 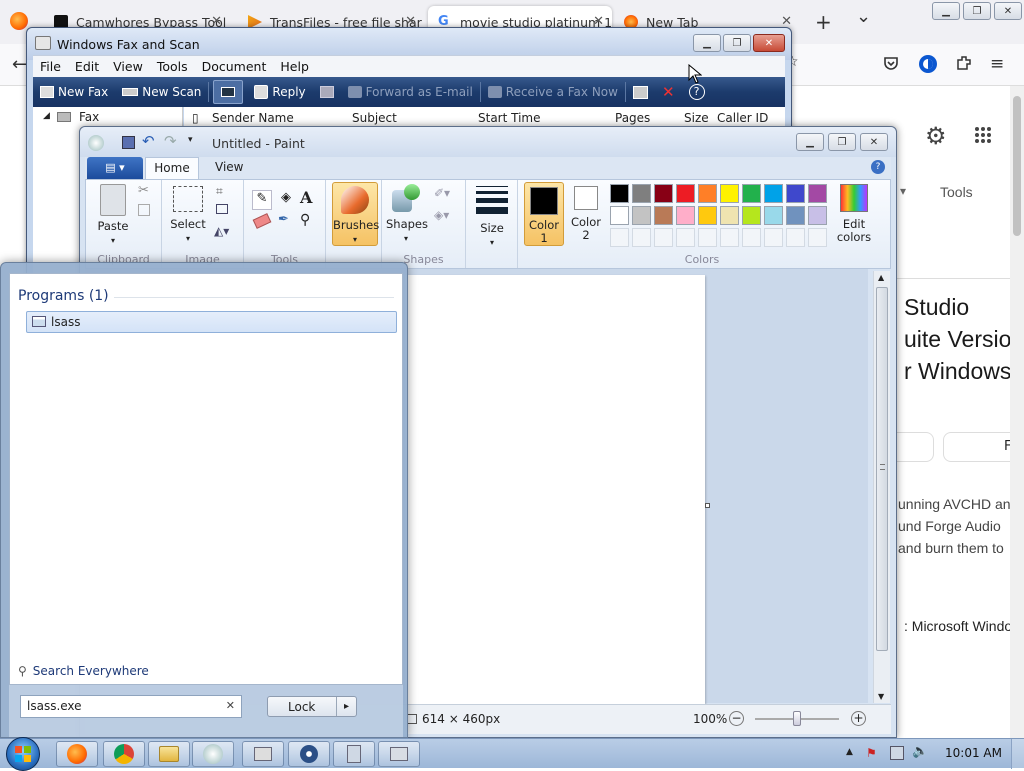 What do you see at coordinates (893, 65) in the screenshot?
I see `pocket-icon` at bounding box center [893, 65].